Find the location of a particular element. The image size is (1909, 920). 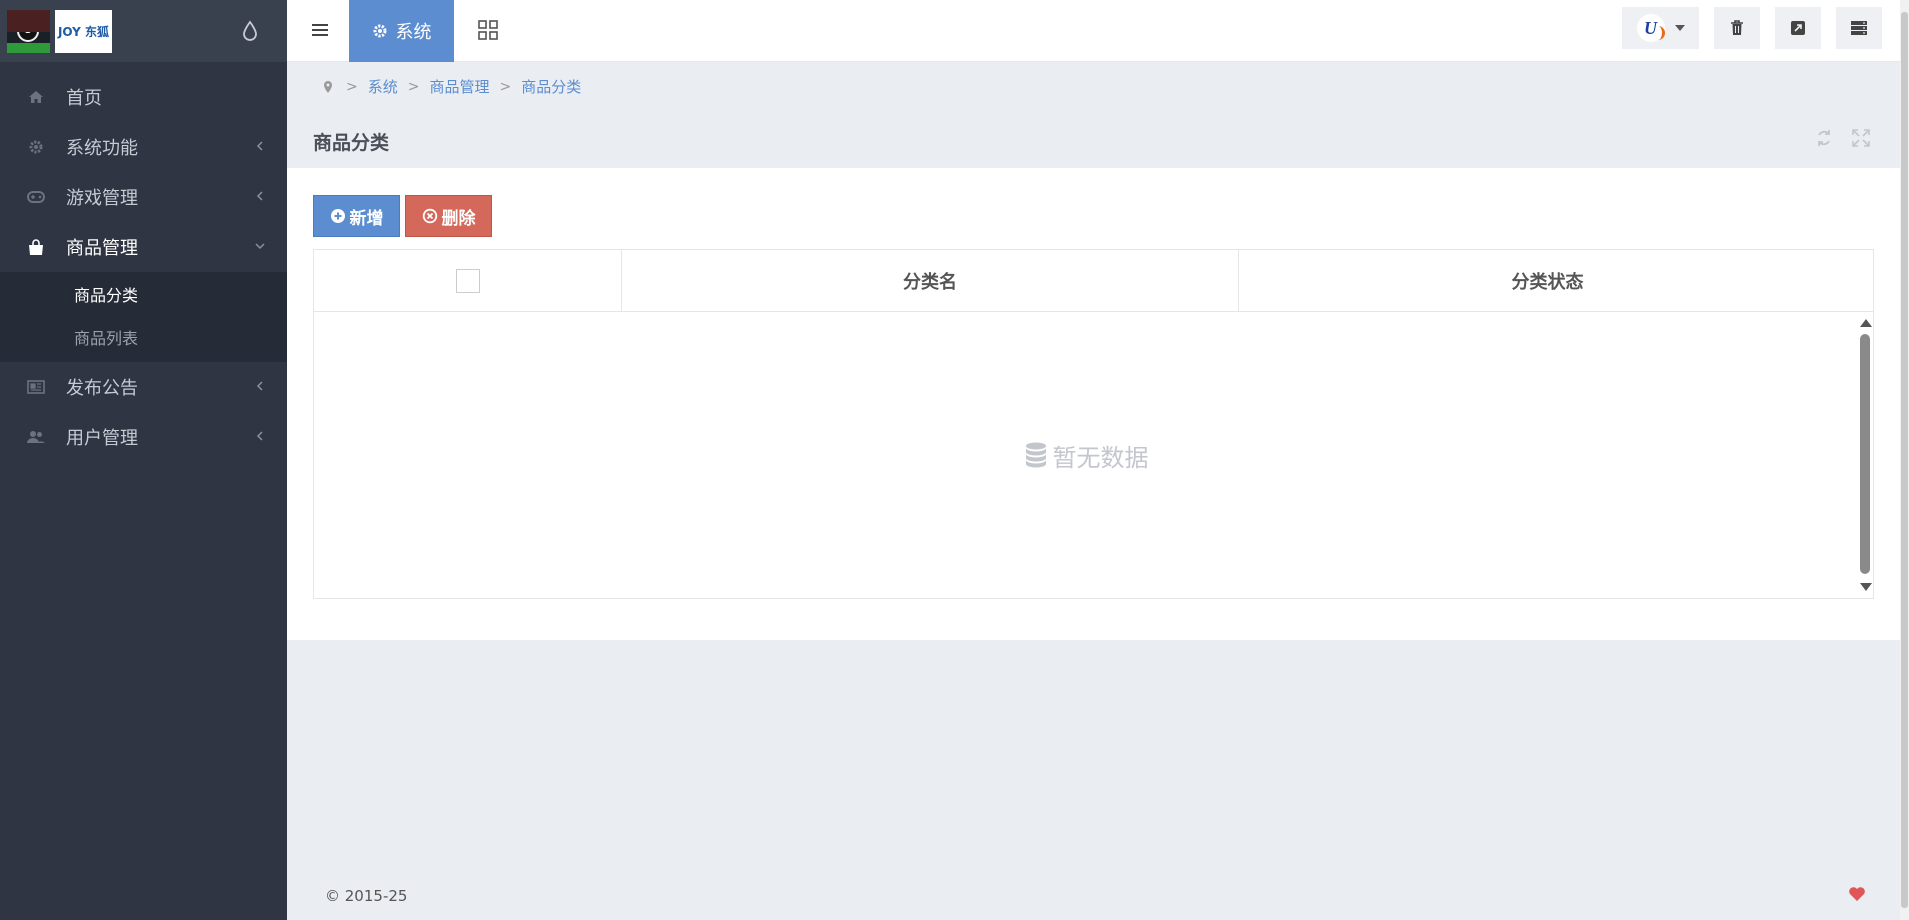

gamepad-icon is located at coordinates (36, 197).